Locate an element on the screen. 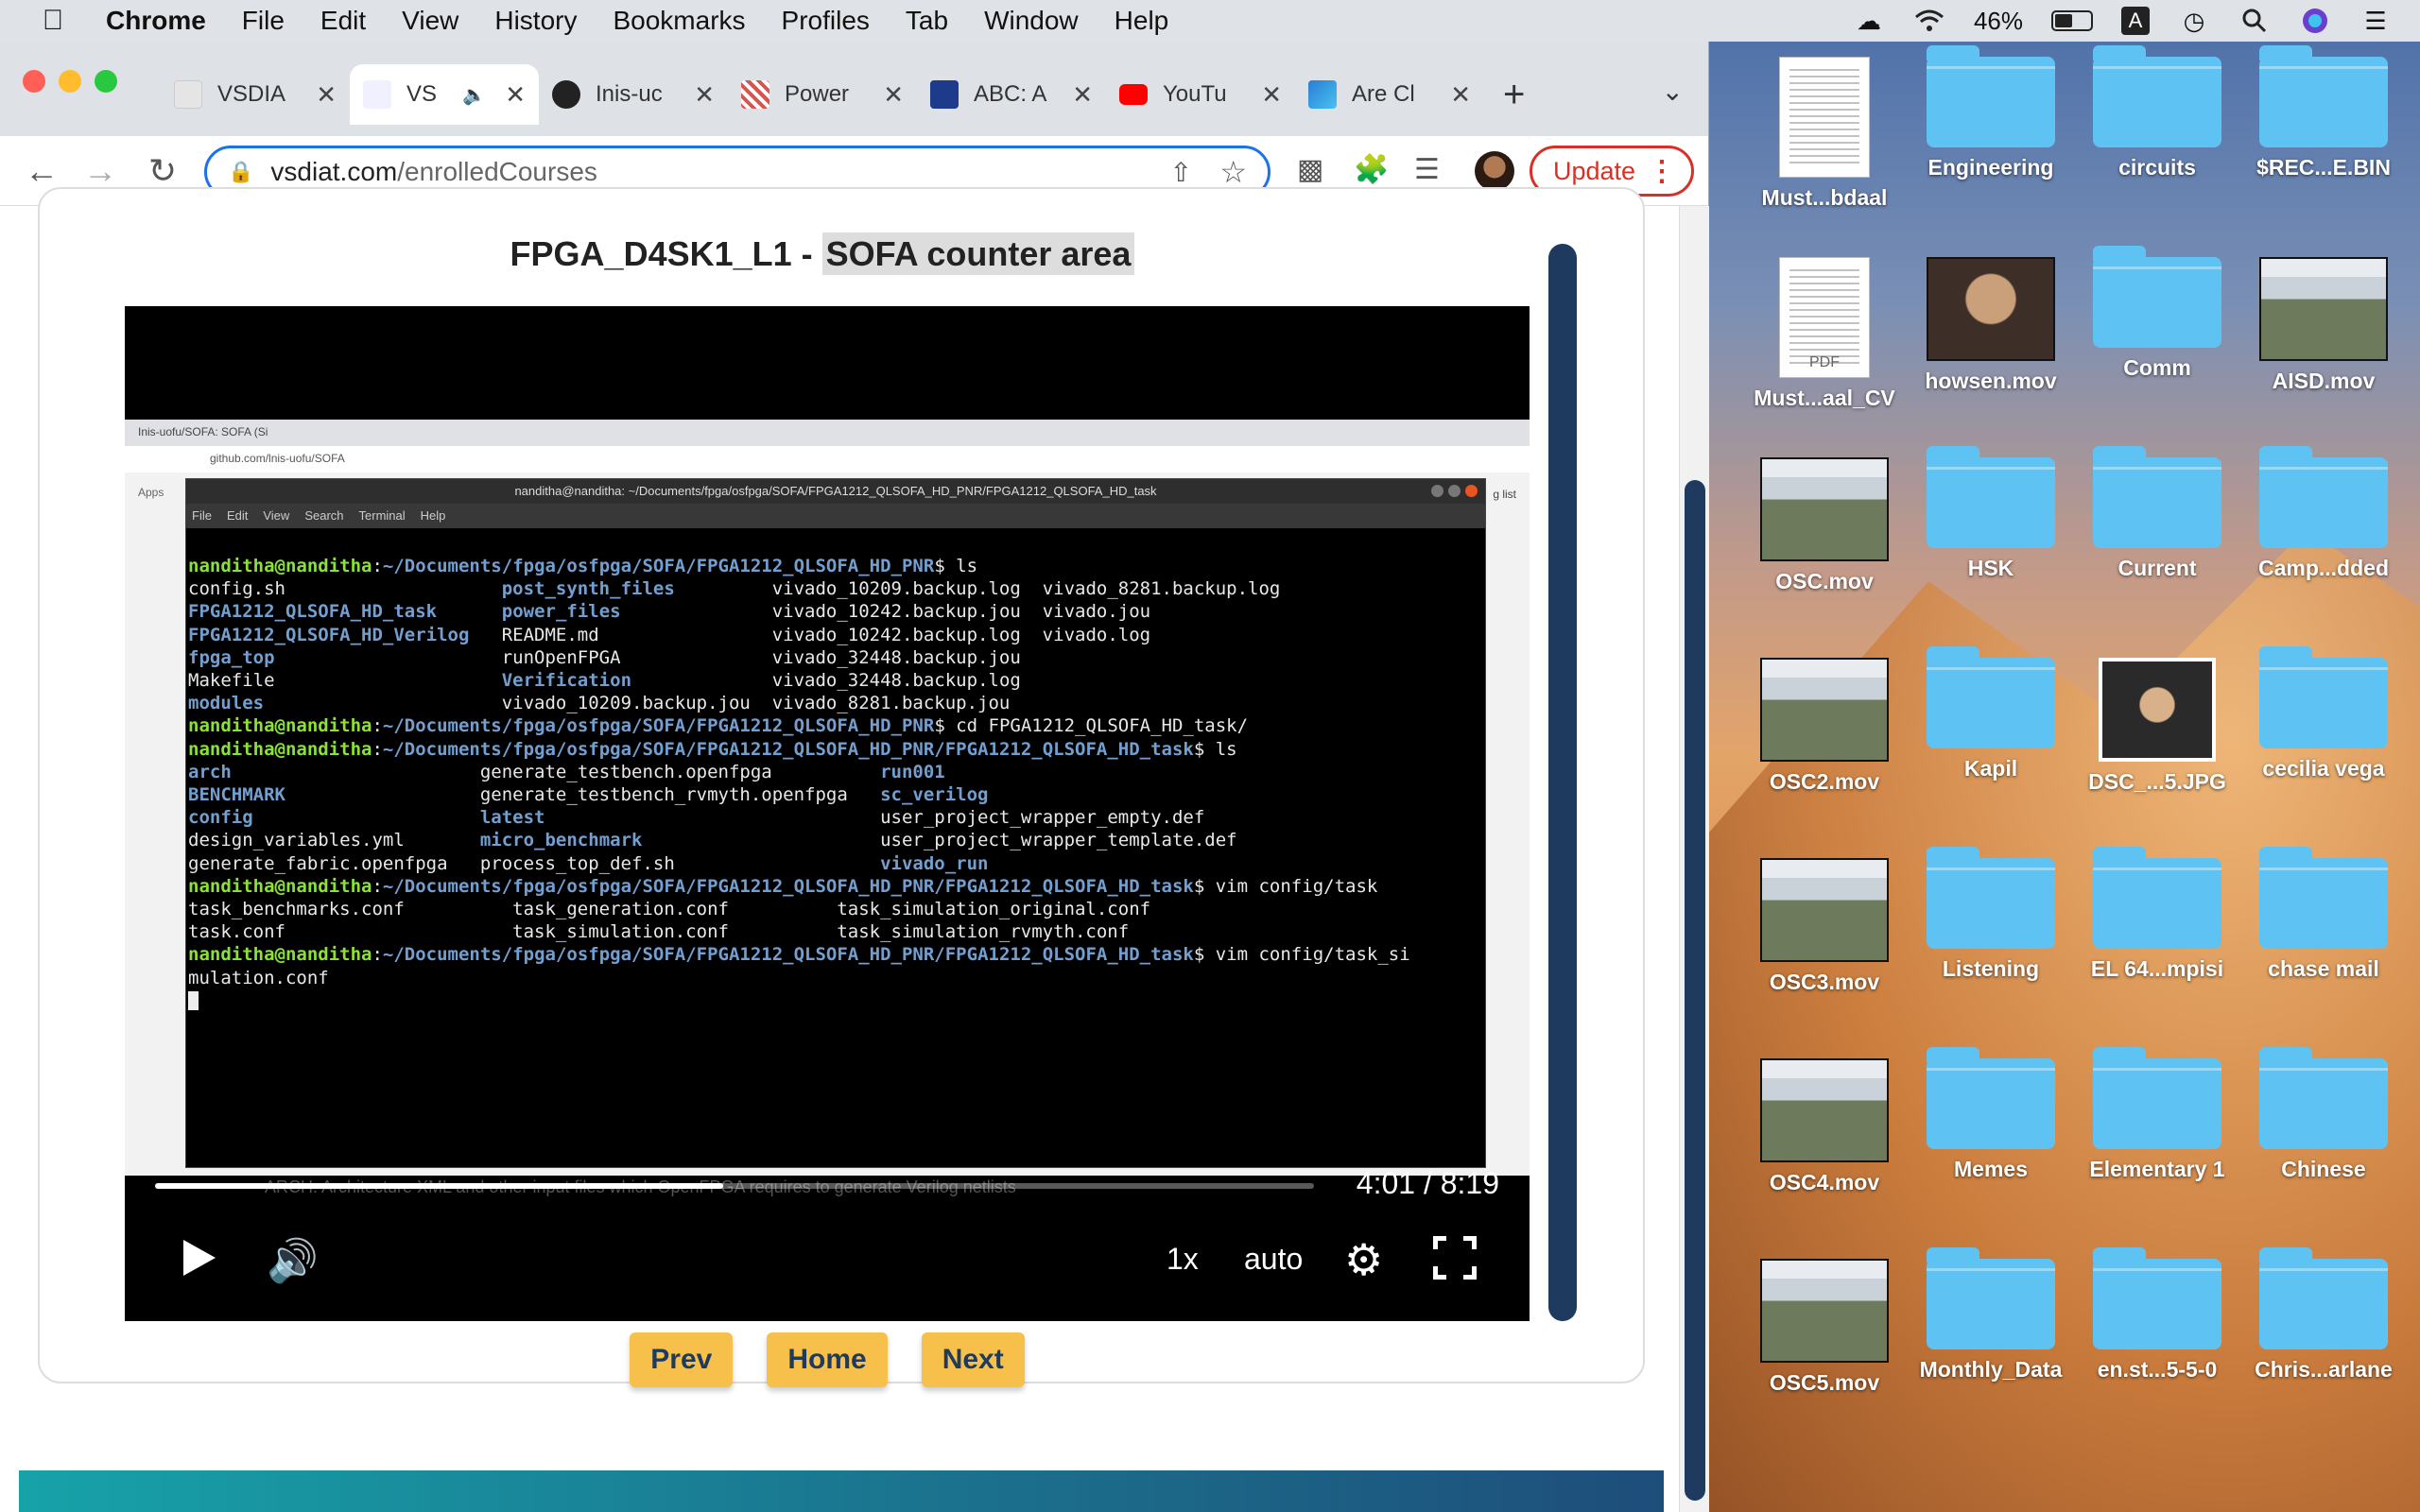 Image resolution: width=2420 pixels, height=1512 pixels. tab-github: Inis-uc ✕ is located at coordinates (633, 94).